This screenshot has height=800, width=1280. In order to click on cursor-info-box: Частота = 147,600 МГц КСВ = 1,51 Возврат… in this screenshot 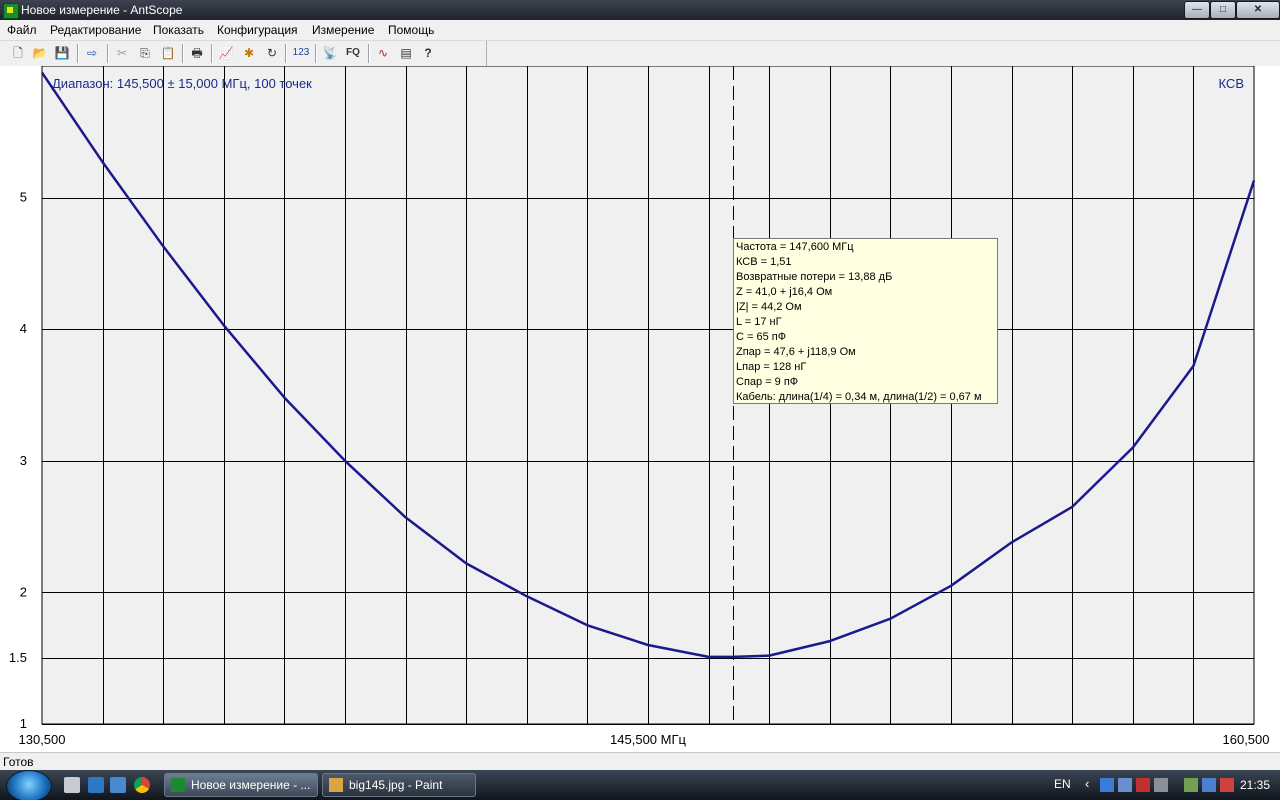, I will do `click(865, 321)`.